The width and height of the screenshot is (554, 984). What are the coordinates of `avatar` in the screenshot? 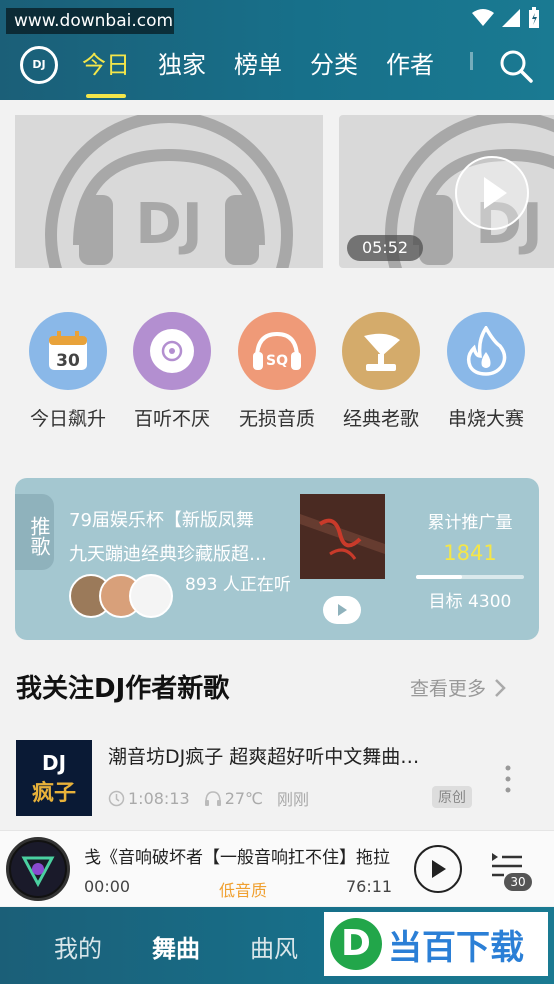 It's located at (151, 596).